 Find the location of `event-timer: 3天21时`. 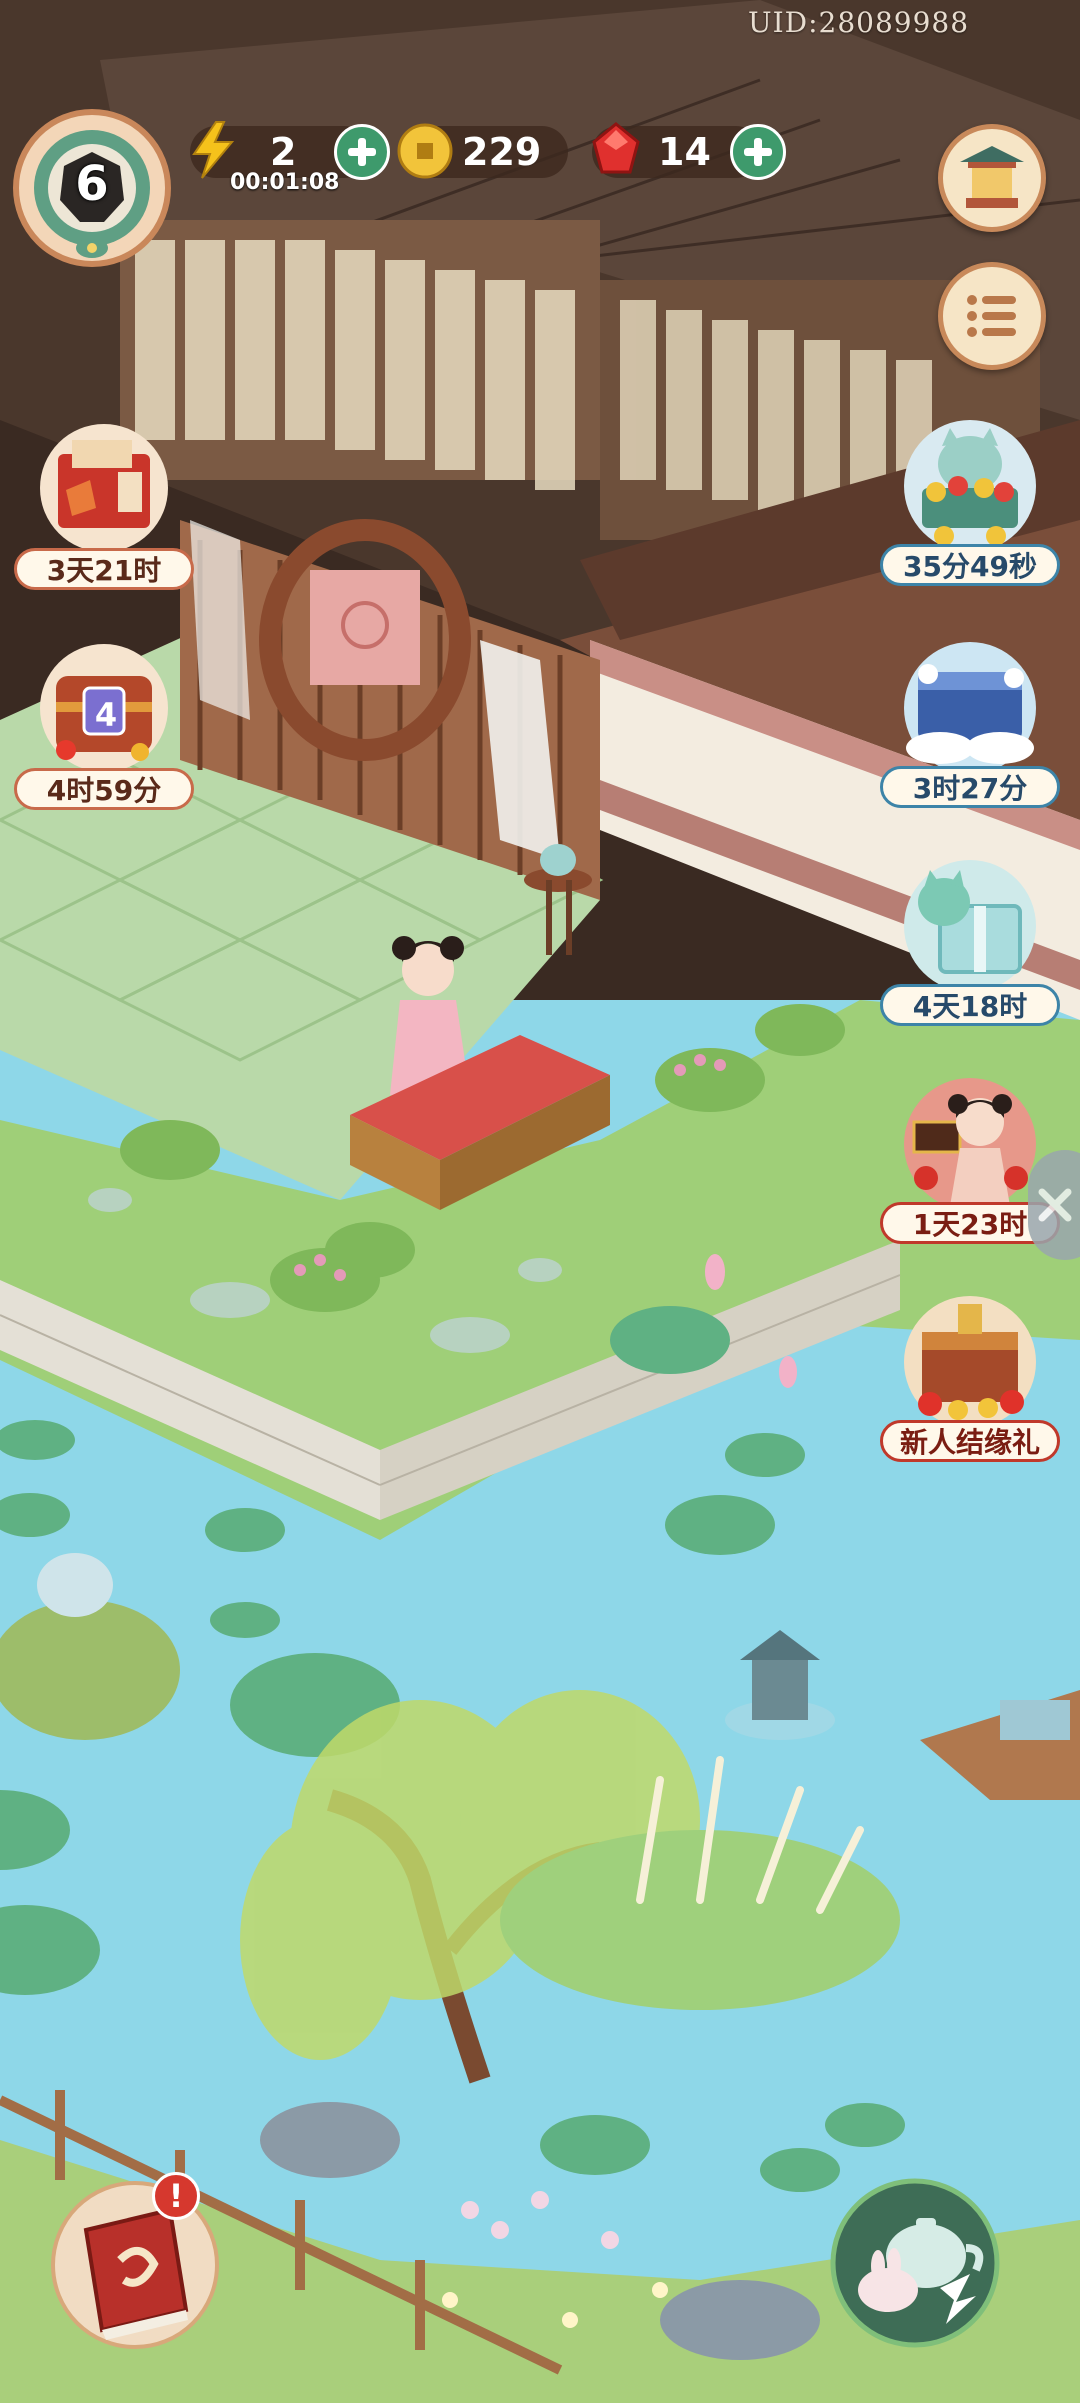

event-timer: 3天21时 is located at coordinates (104, 569).